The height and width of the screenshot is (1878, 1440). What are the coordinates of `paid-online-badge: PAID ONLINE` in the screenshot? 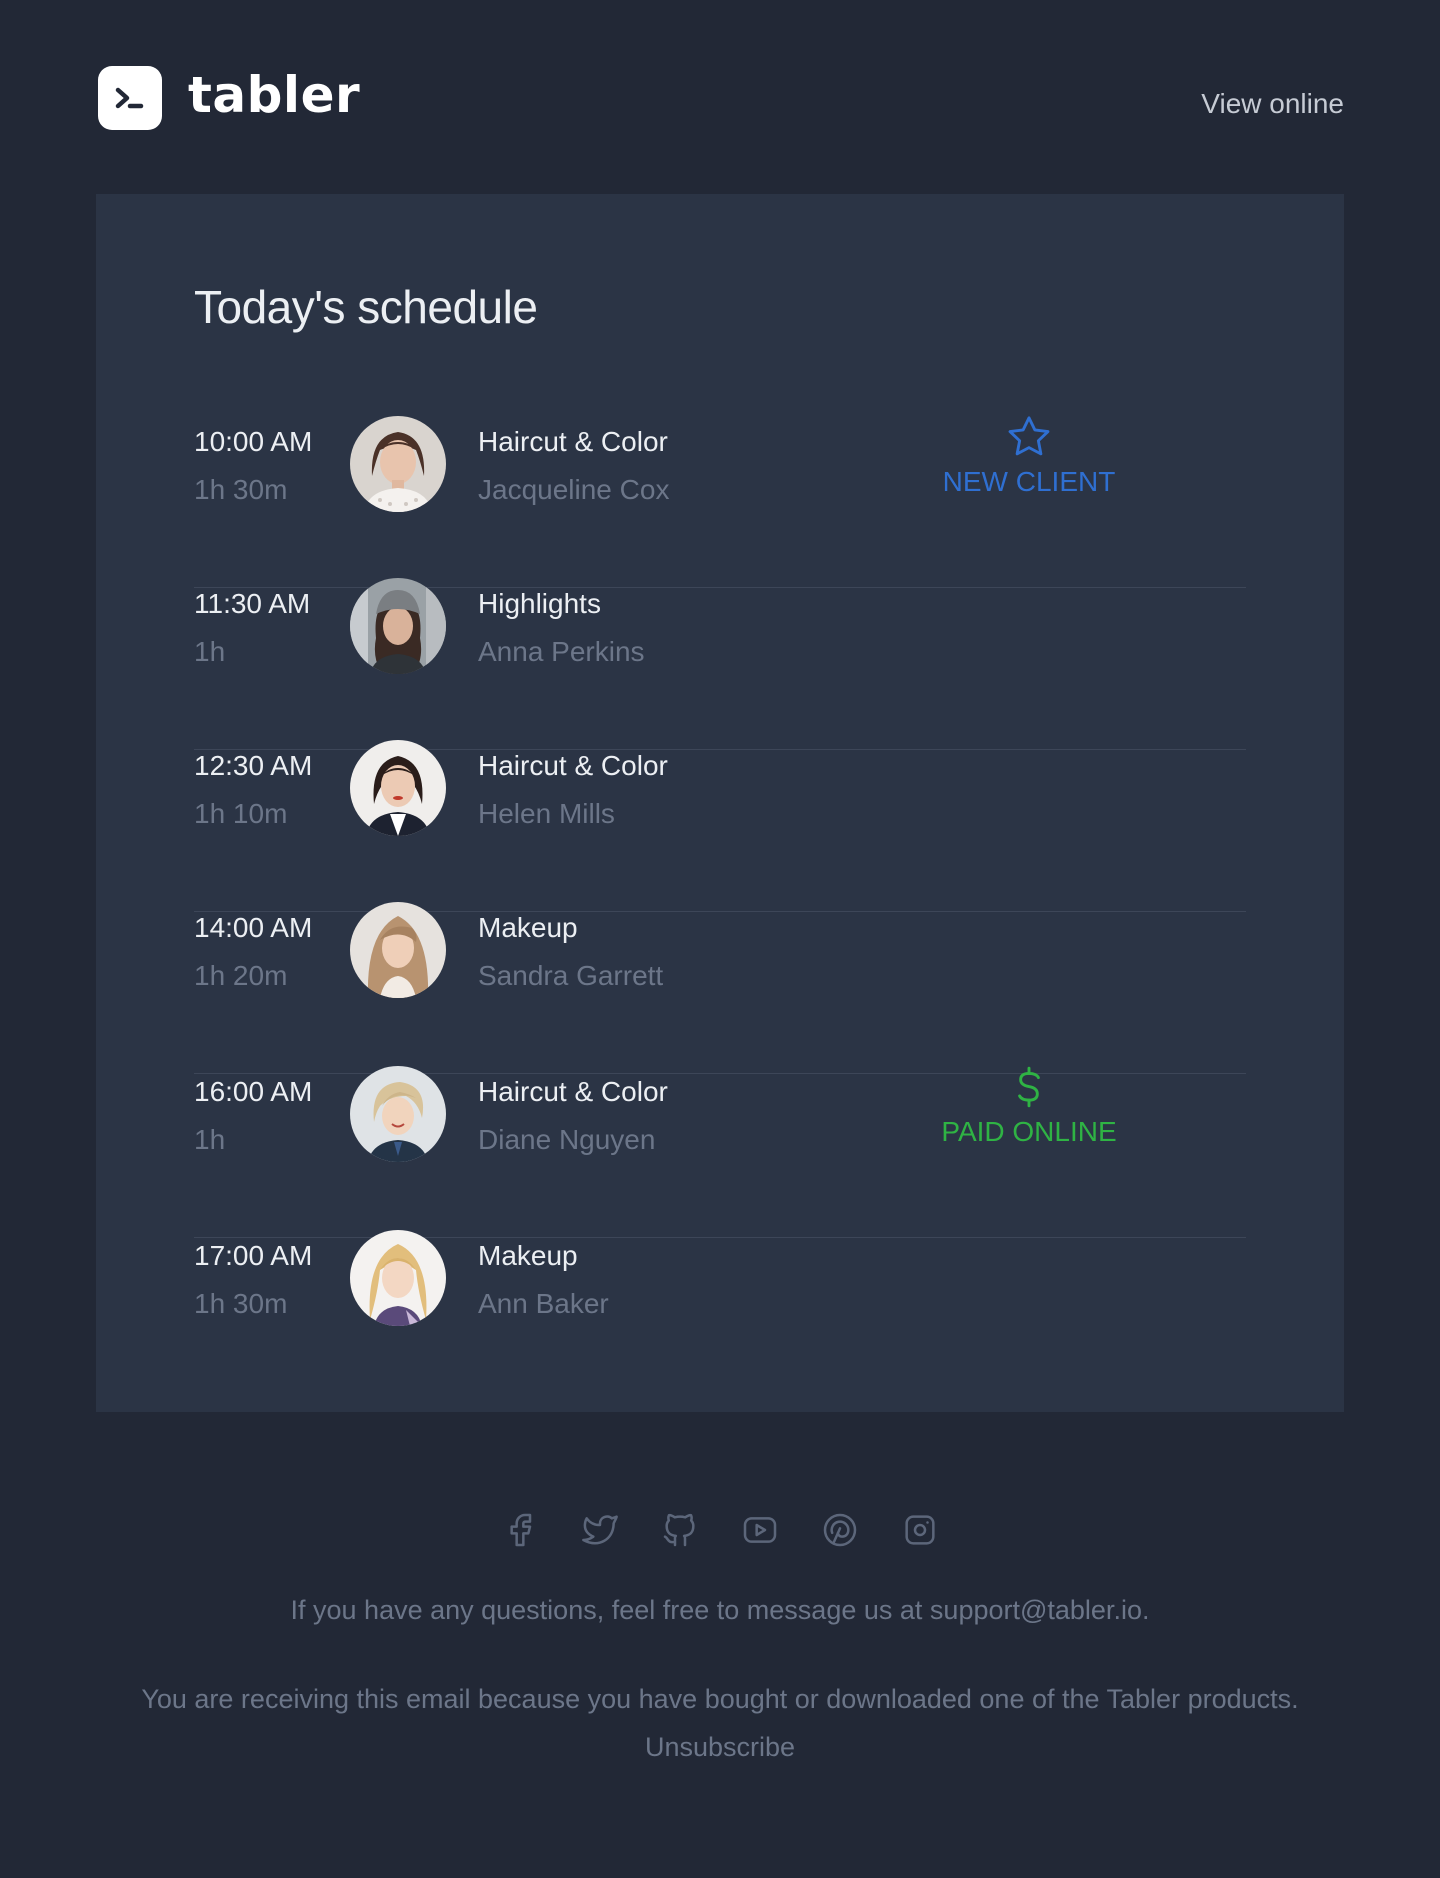 It's located at (1029, 1105).